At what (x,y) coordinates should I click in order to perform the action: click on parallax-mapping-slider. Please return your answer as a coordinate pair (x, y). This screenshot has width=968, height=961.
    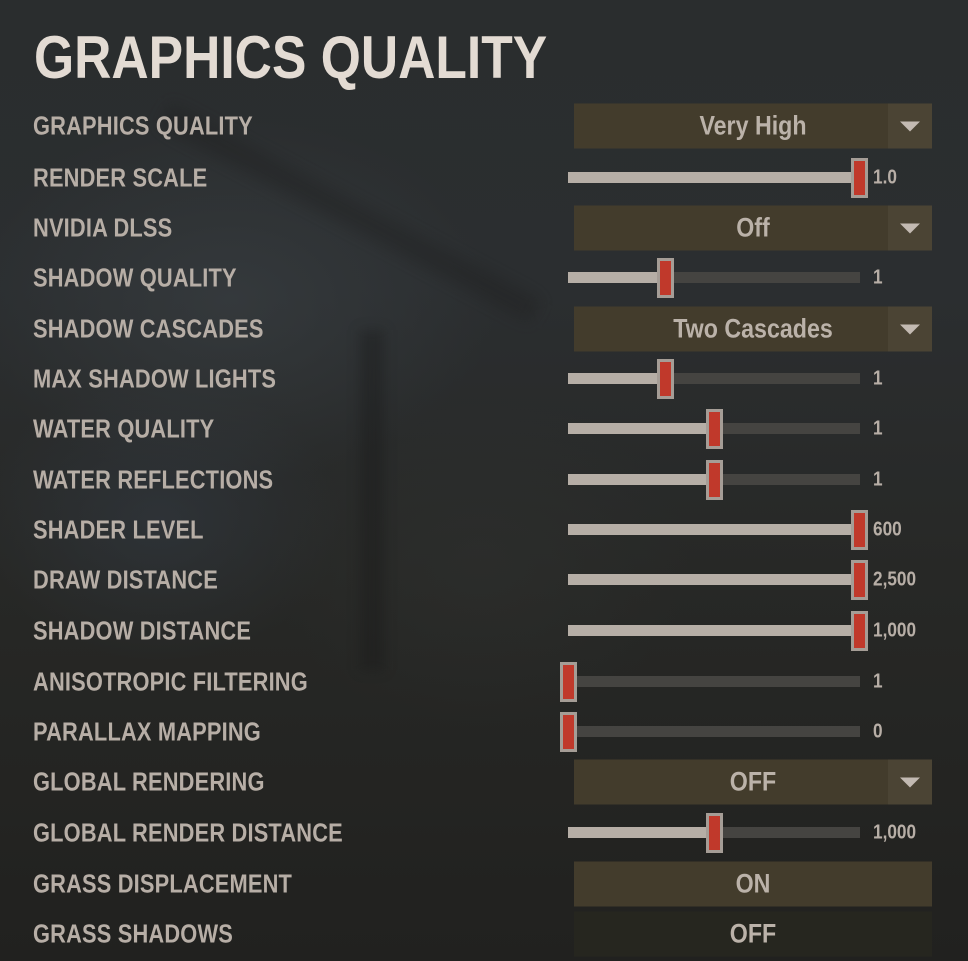
    Looking at the image, I should click on (710, 732).